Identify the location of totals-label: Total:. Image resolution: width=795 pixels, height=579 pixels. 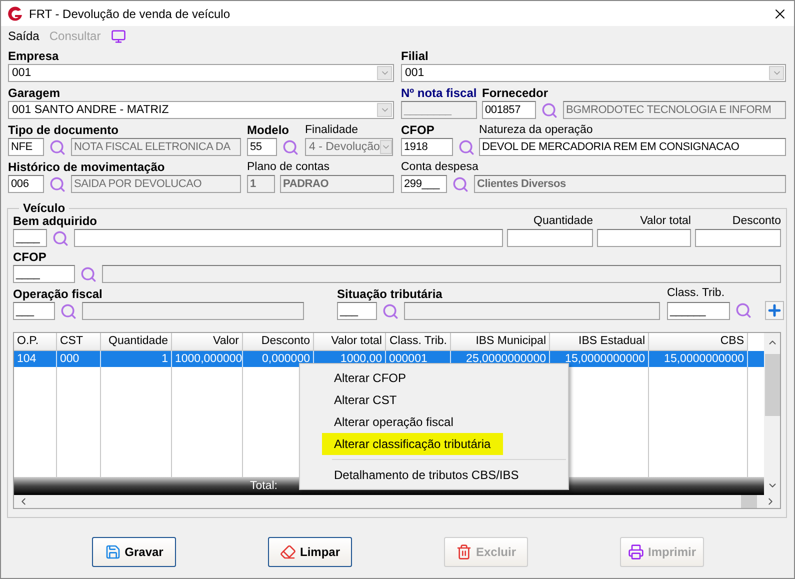
(264, 486).